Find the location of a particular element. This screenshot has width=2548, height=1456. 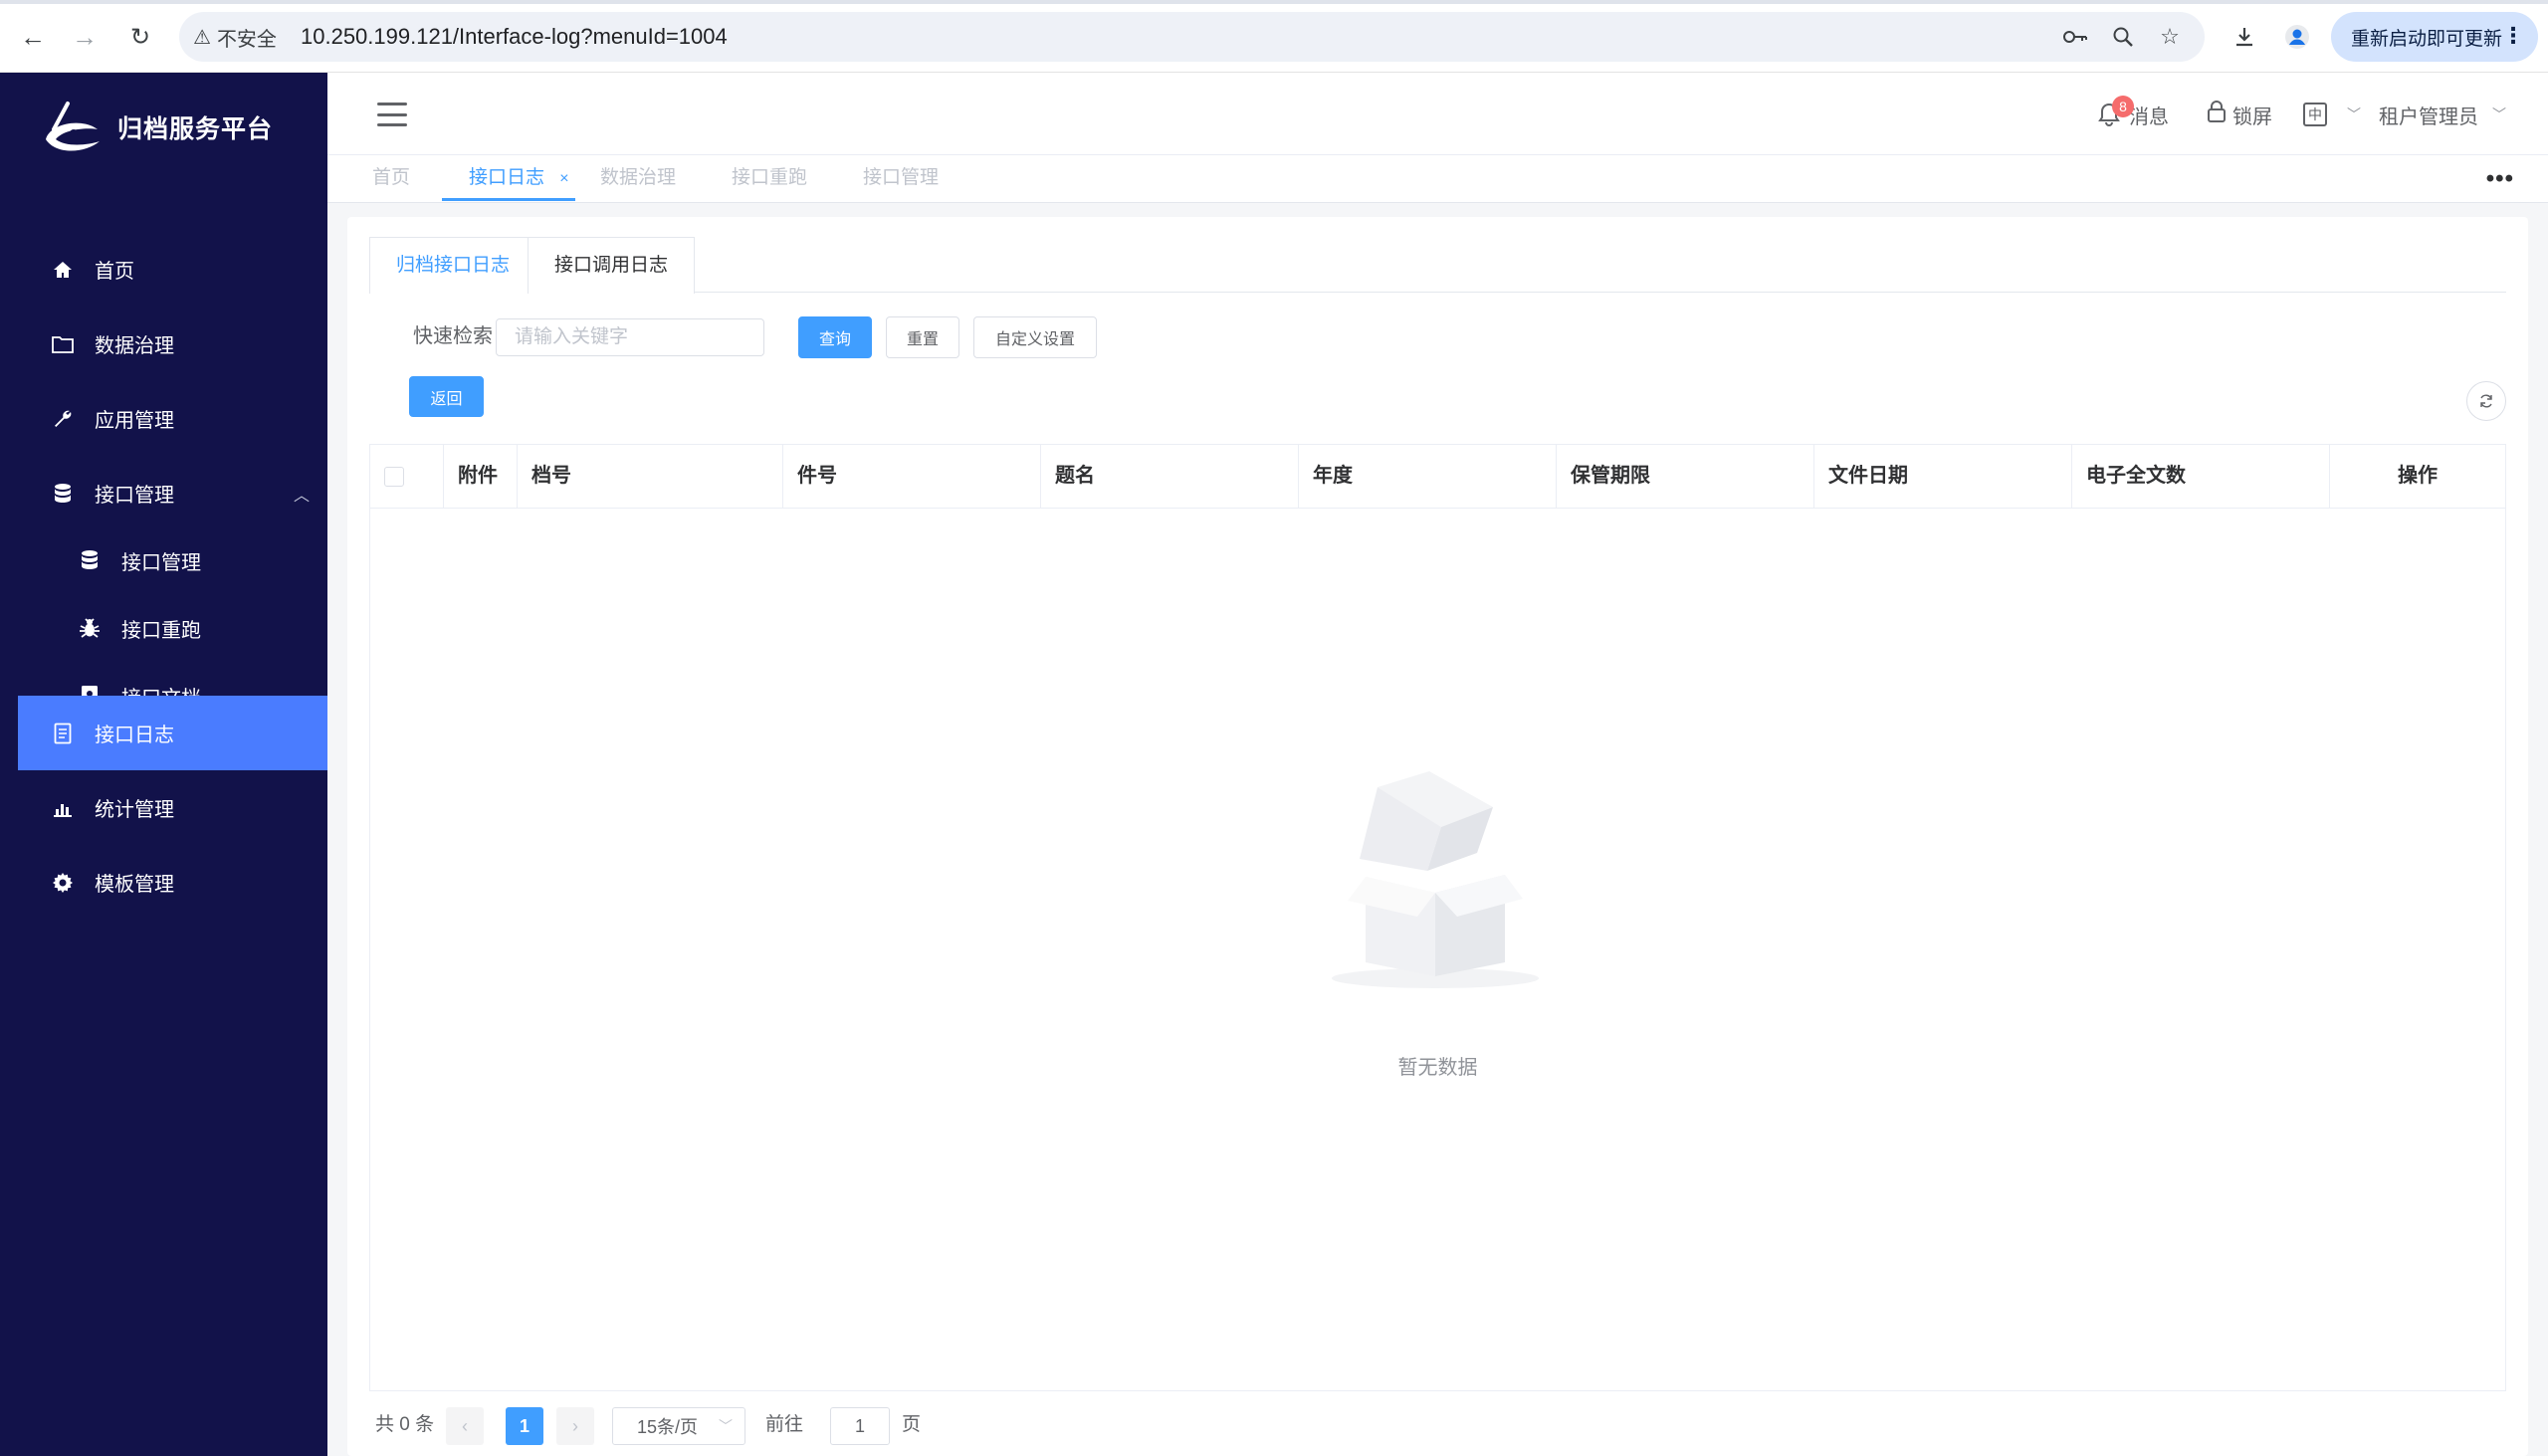

table-header: 附件 档号 件号 题名 年度 保管期限 文件日期 电子全文数 操作 is located at coordinates (1437, 477).